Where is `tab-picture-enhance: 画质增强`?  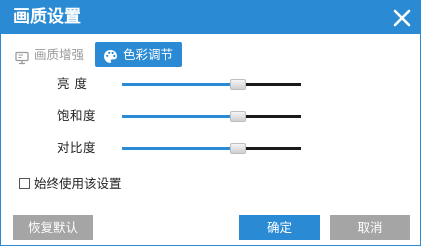 tab-picture-enhance: 画质增强 is located at coordinates (49, 54).